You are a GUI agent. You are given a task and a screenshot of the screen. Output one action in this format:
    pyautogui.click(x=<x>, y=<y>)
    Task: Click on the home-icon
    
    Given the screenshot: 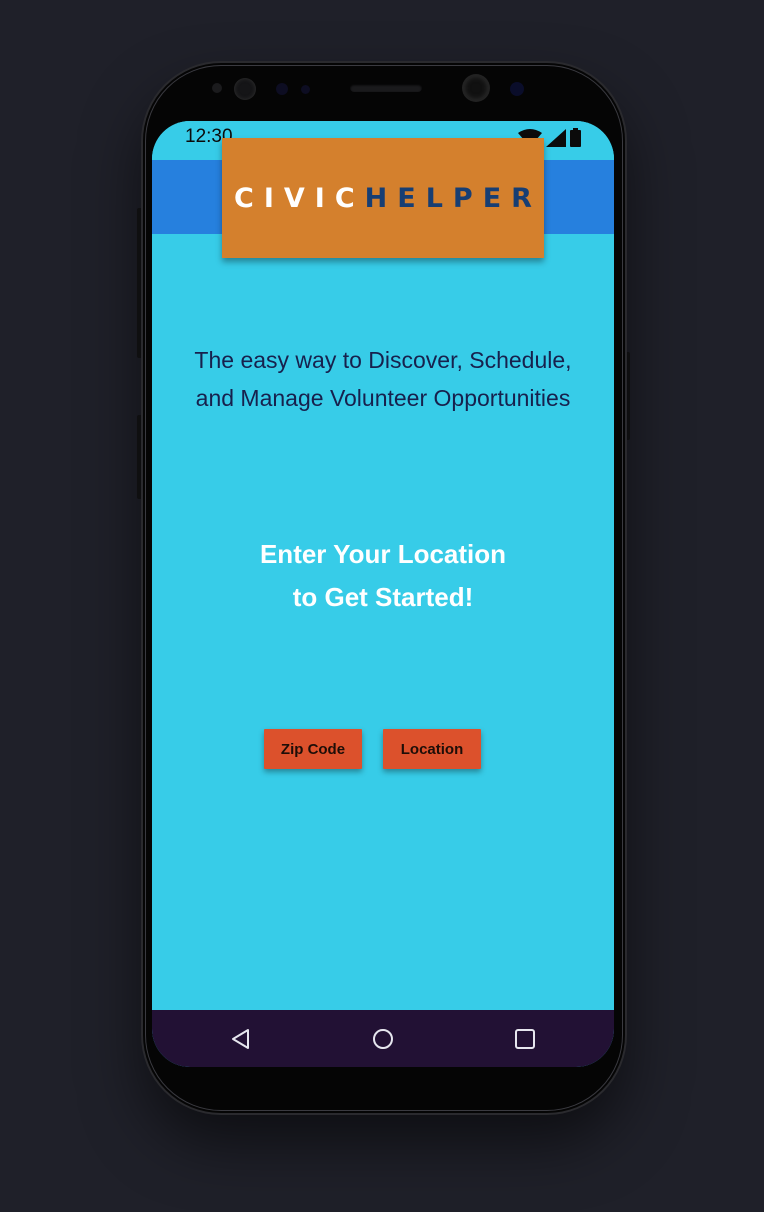 What is the action you would take?
    pyautogui.click(x=383, y=1039)
    